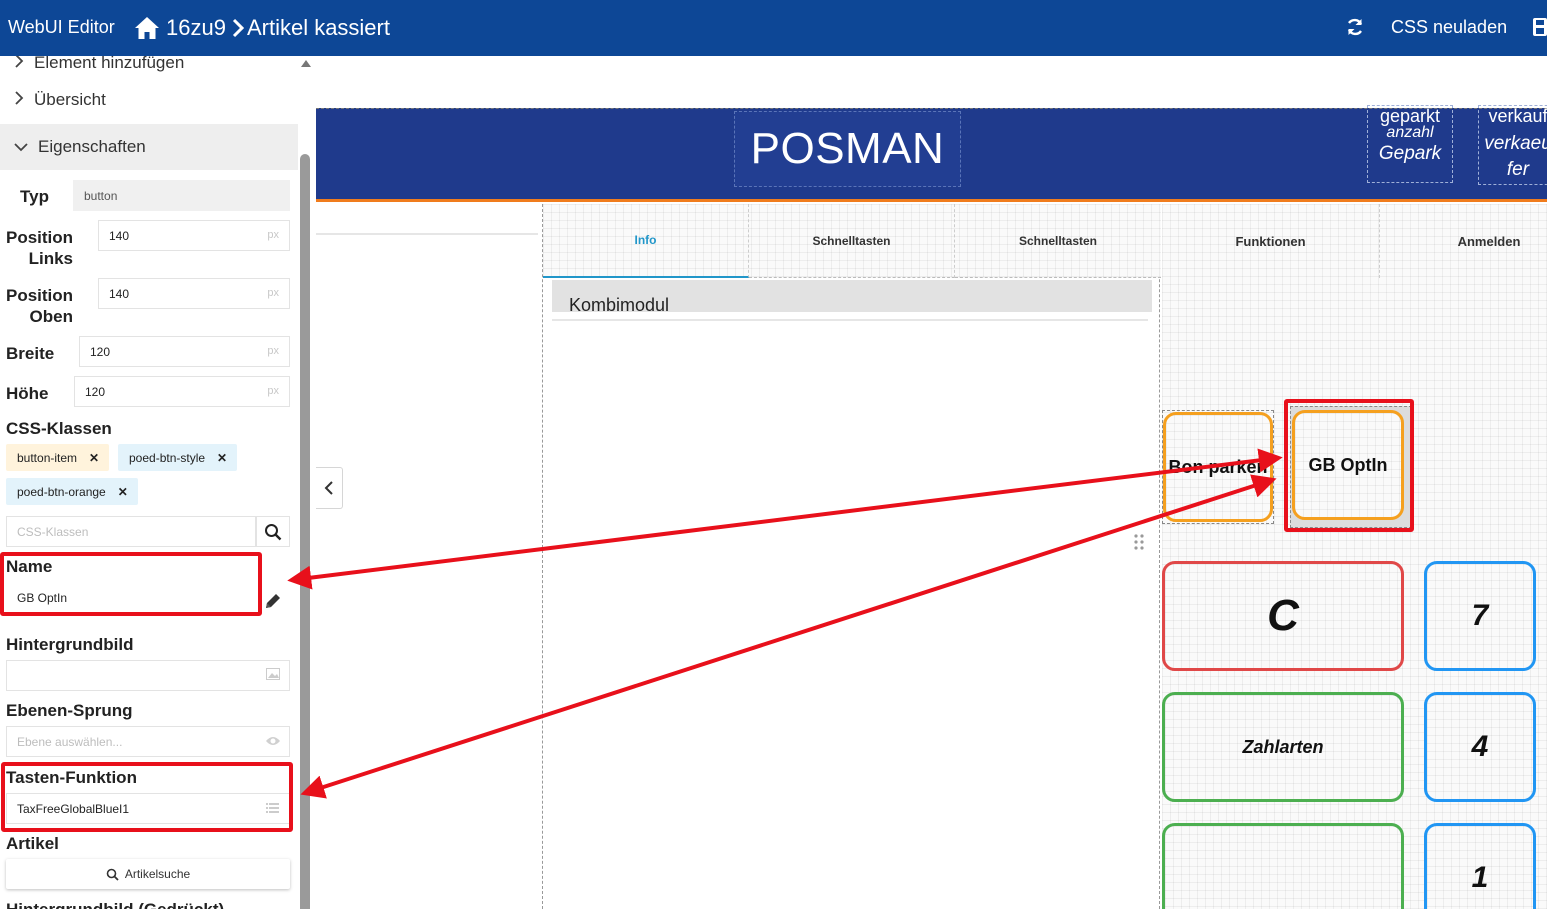 This screenshot has height=909, width=1547. I want to click on accordion-label: Übersicht, so click(70, 99).